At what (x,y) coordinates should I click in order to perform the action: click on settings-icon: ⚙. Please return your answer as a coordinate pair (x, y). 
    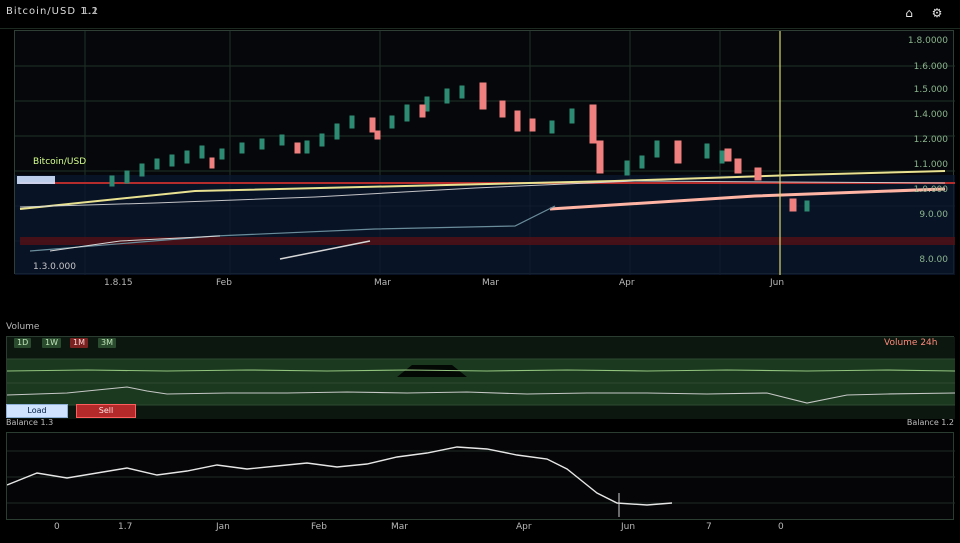
    Looking at the image, I should click on (937, 13).